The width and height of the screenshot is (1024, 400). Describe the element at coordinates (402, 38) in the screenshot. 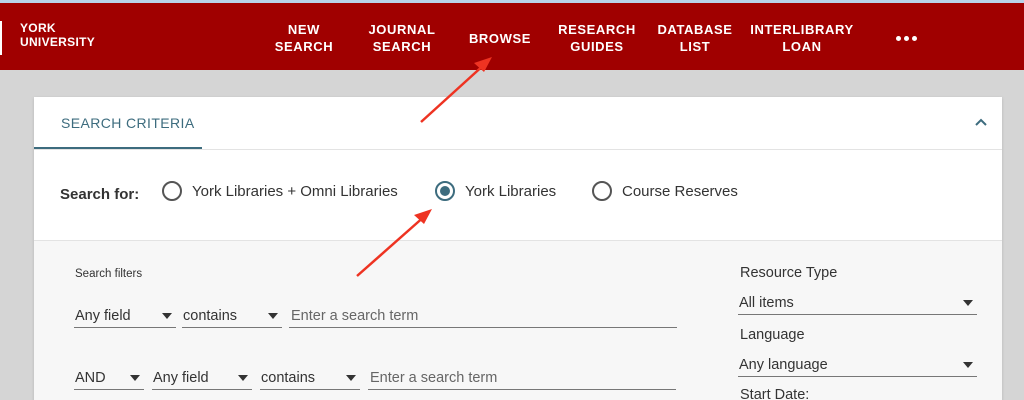

I see `nav-journal-search: JOURNAL SEARCH` at that location.